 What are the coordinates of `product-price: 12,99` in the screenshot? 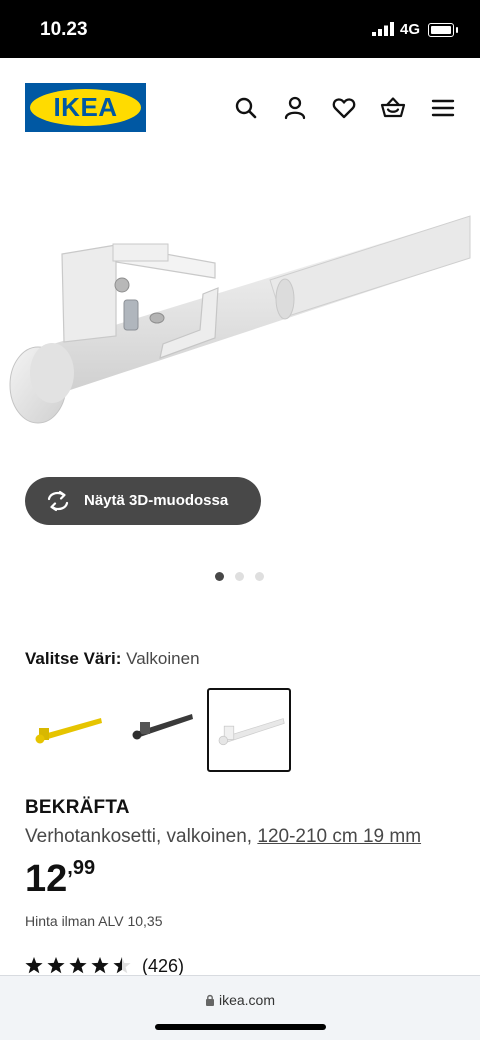 It's located at (60, 879).